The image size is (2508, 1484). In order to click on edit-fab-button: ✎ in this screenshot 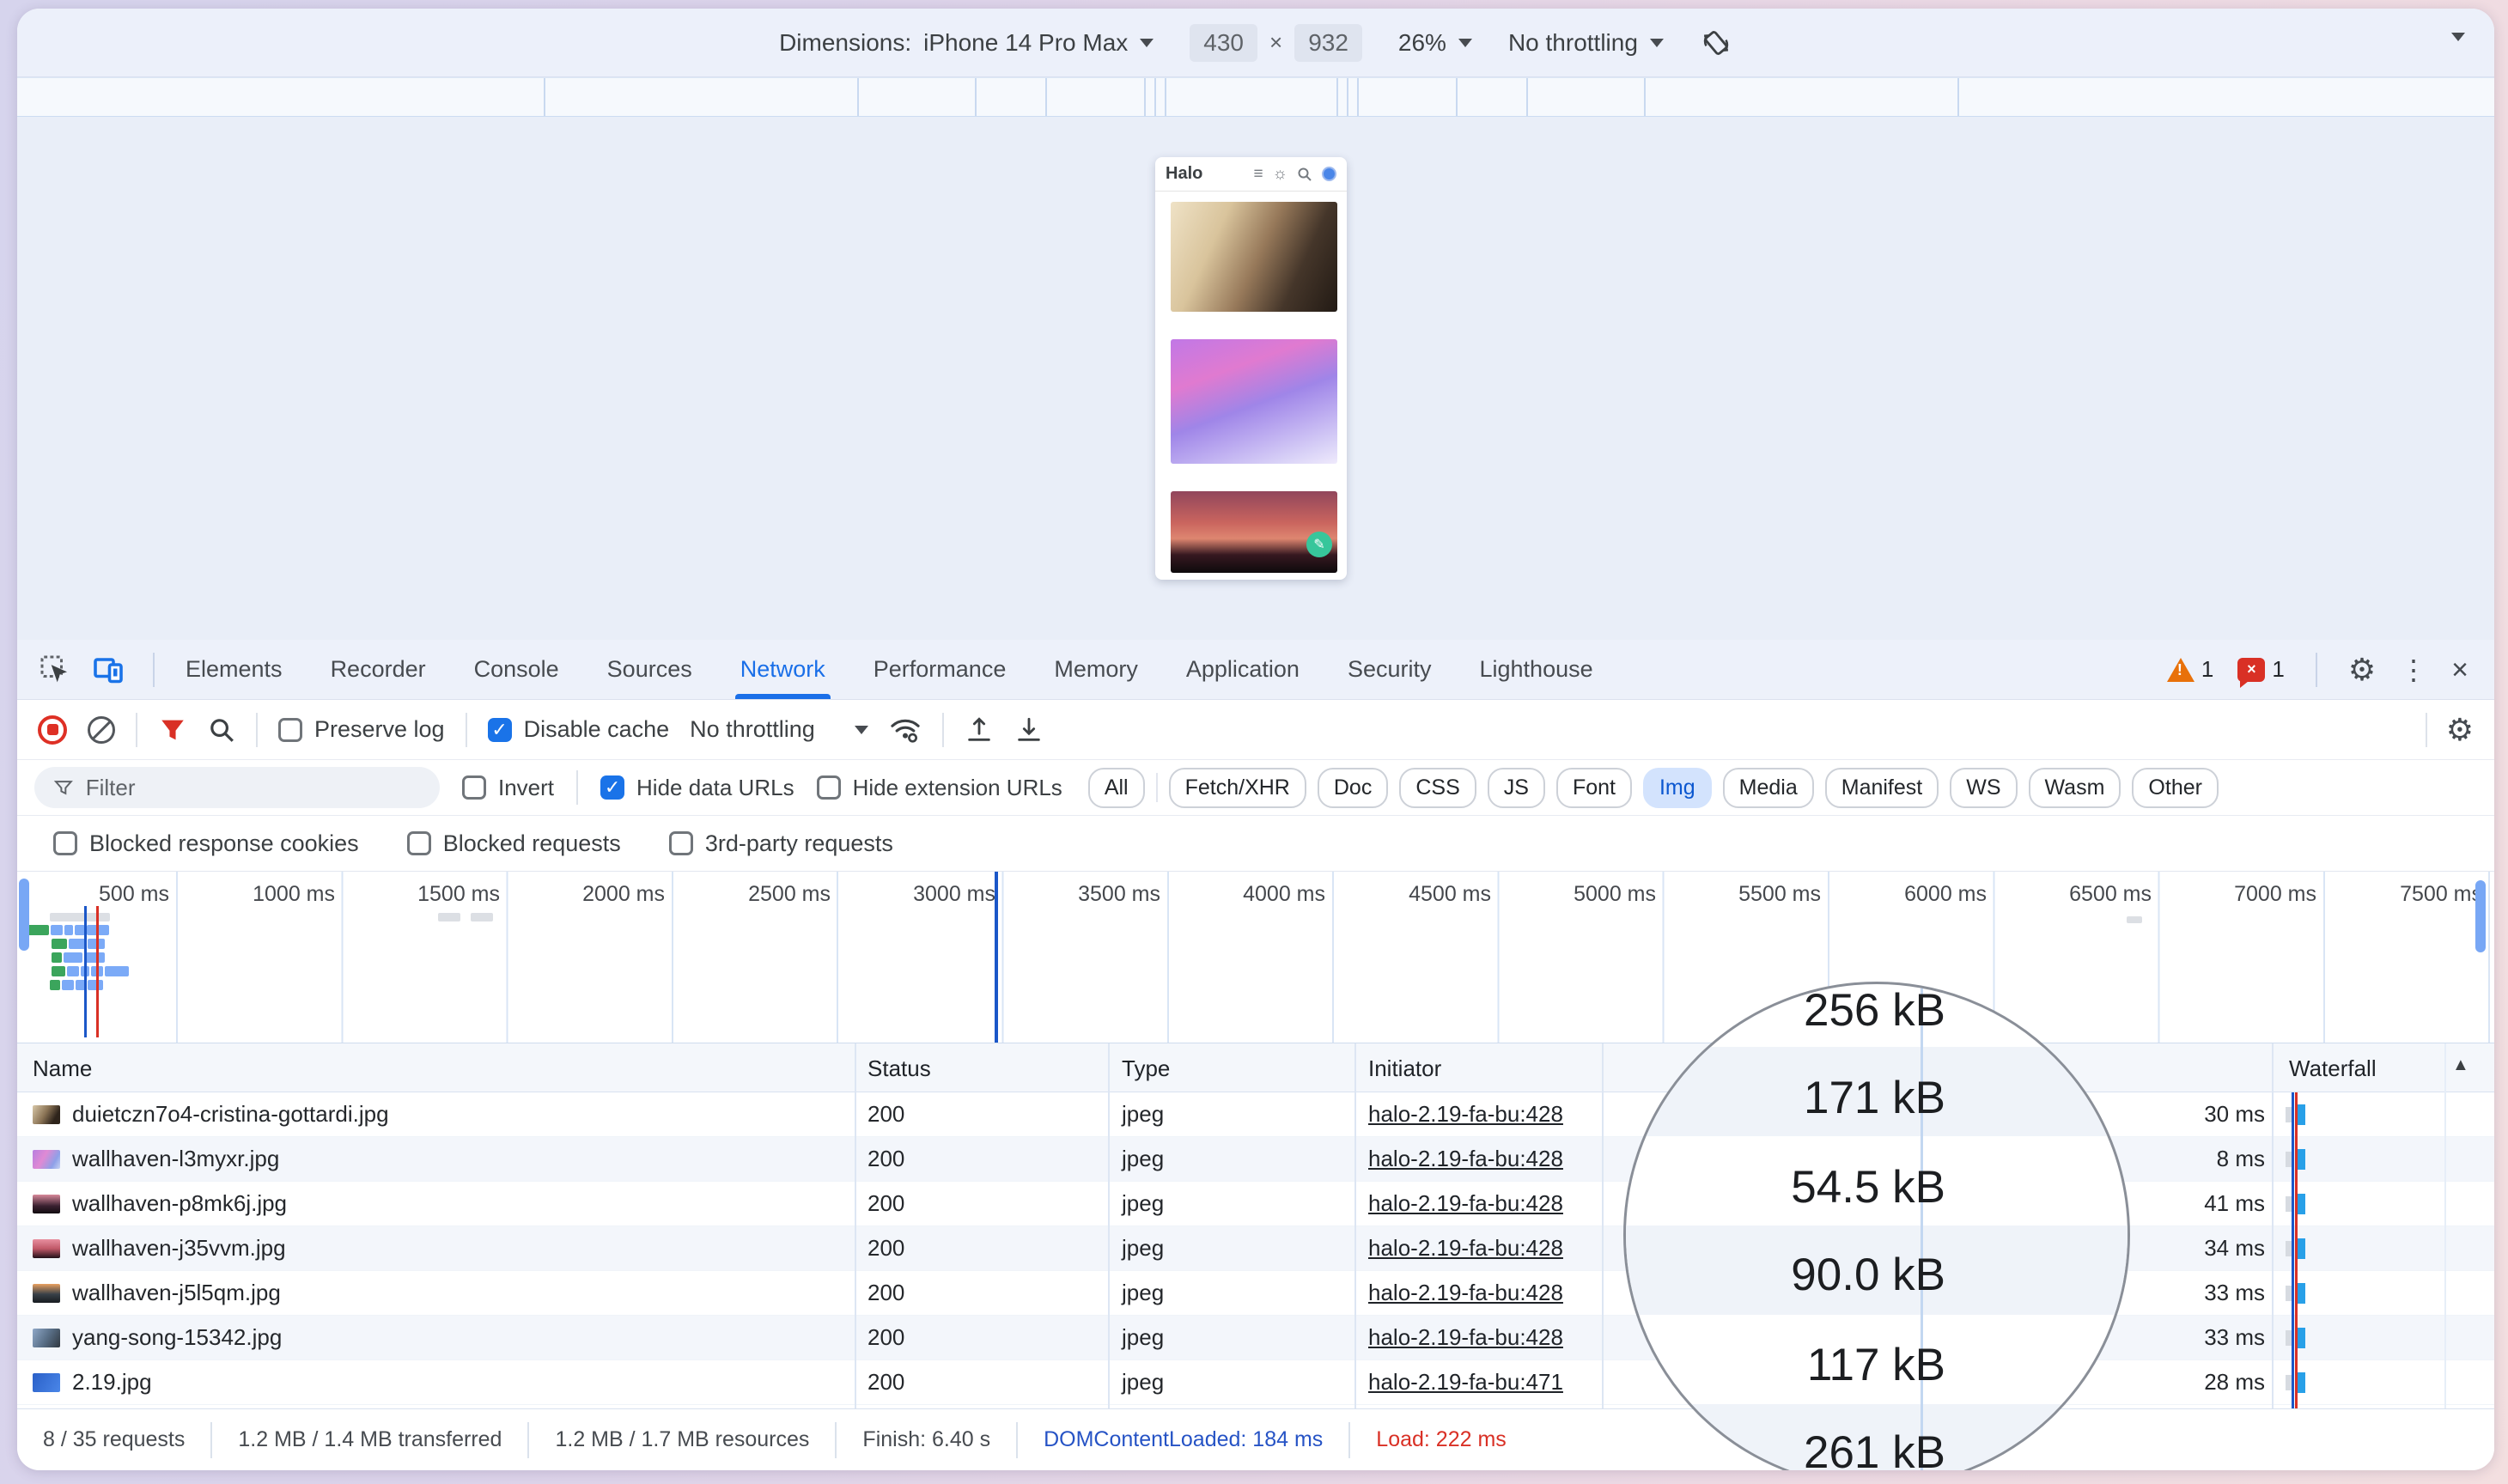, I will do `click(1319, 545)`.